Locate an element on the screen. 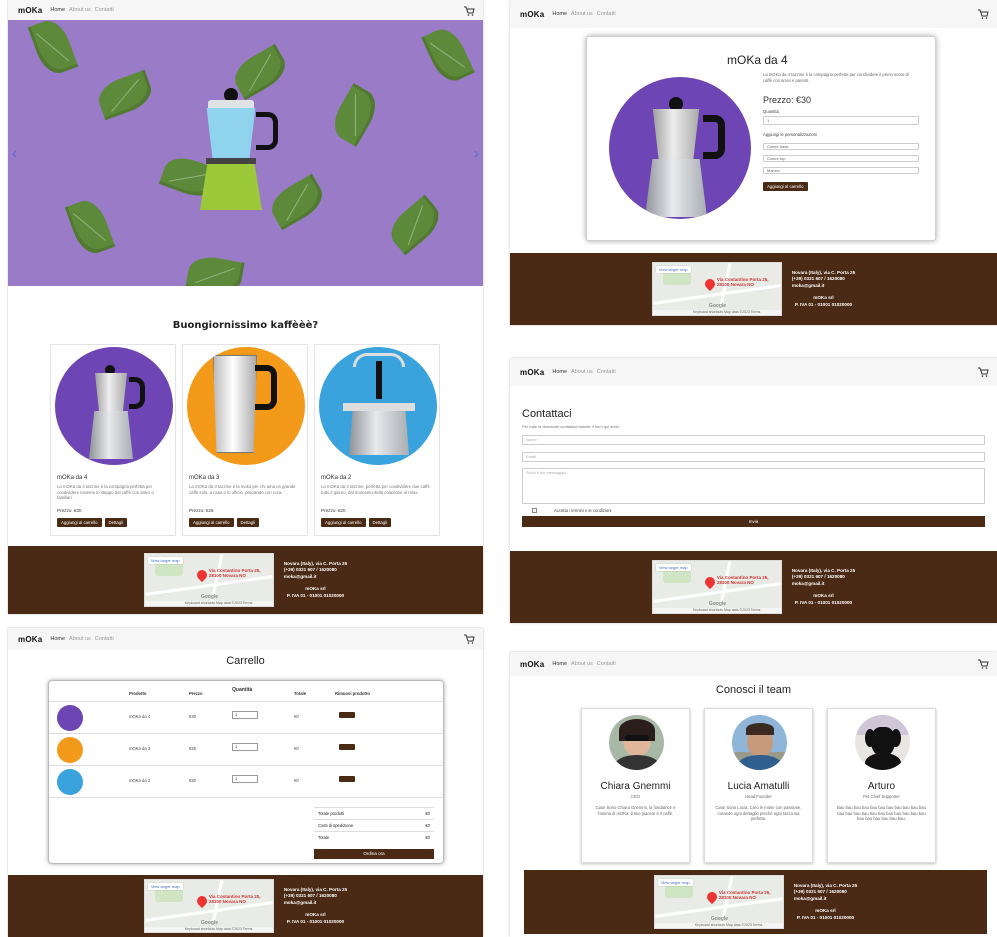 The height and width of the screenshot is (937, 997). col-product: Prodotto is located at coordinates (138, 693).